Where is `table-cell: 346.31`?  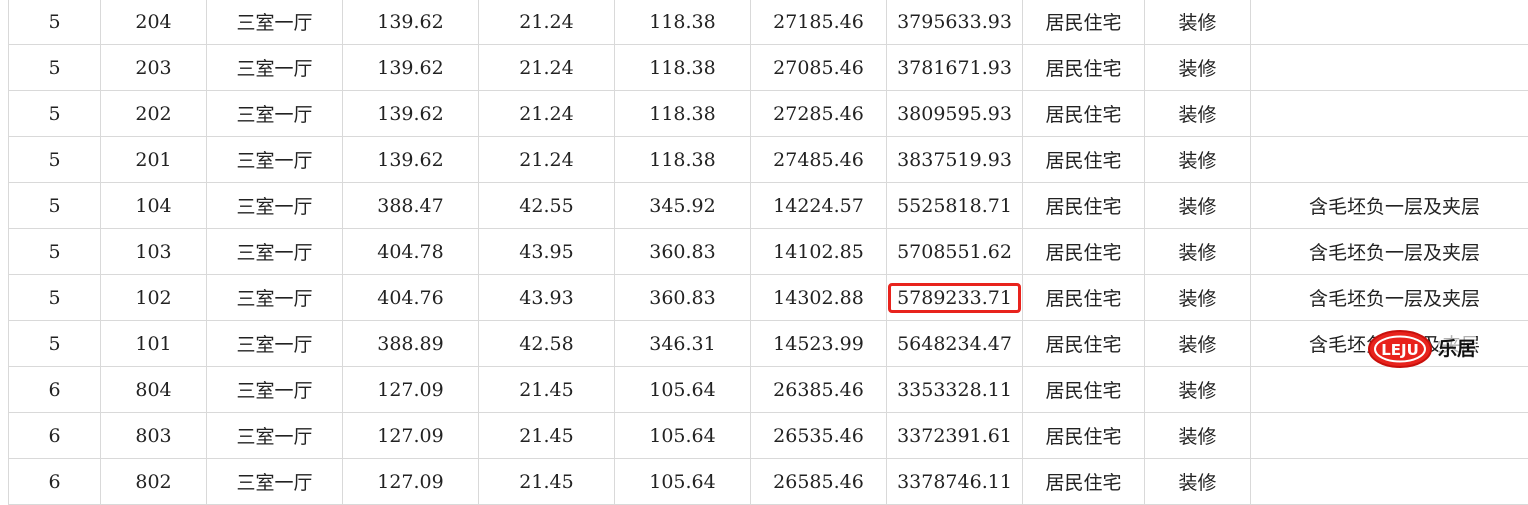 table-cell: 346.31 is located at coordinates (682, 343).